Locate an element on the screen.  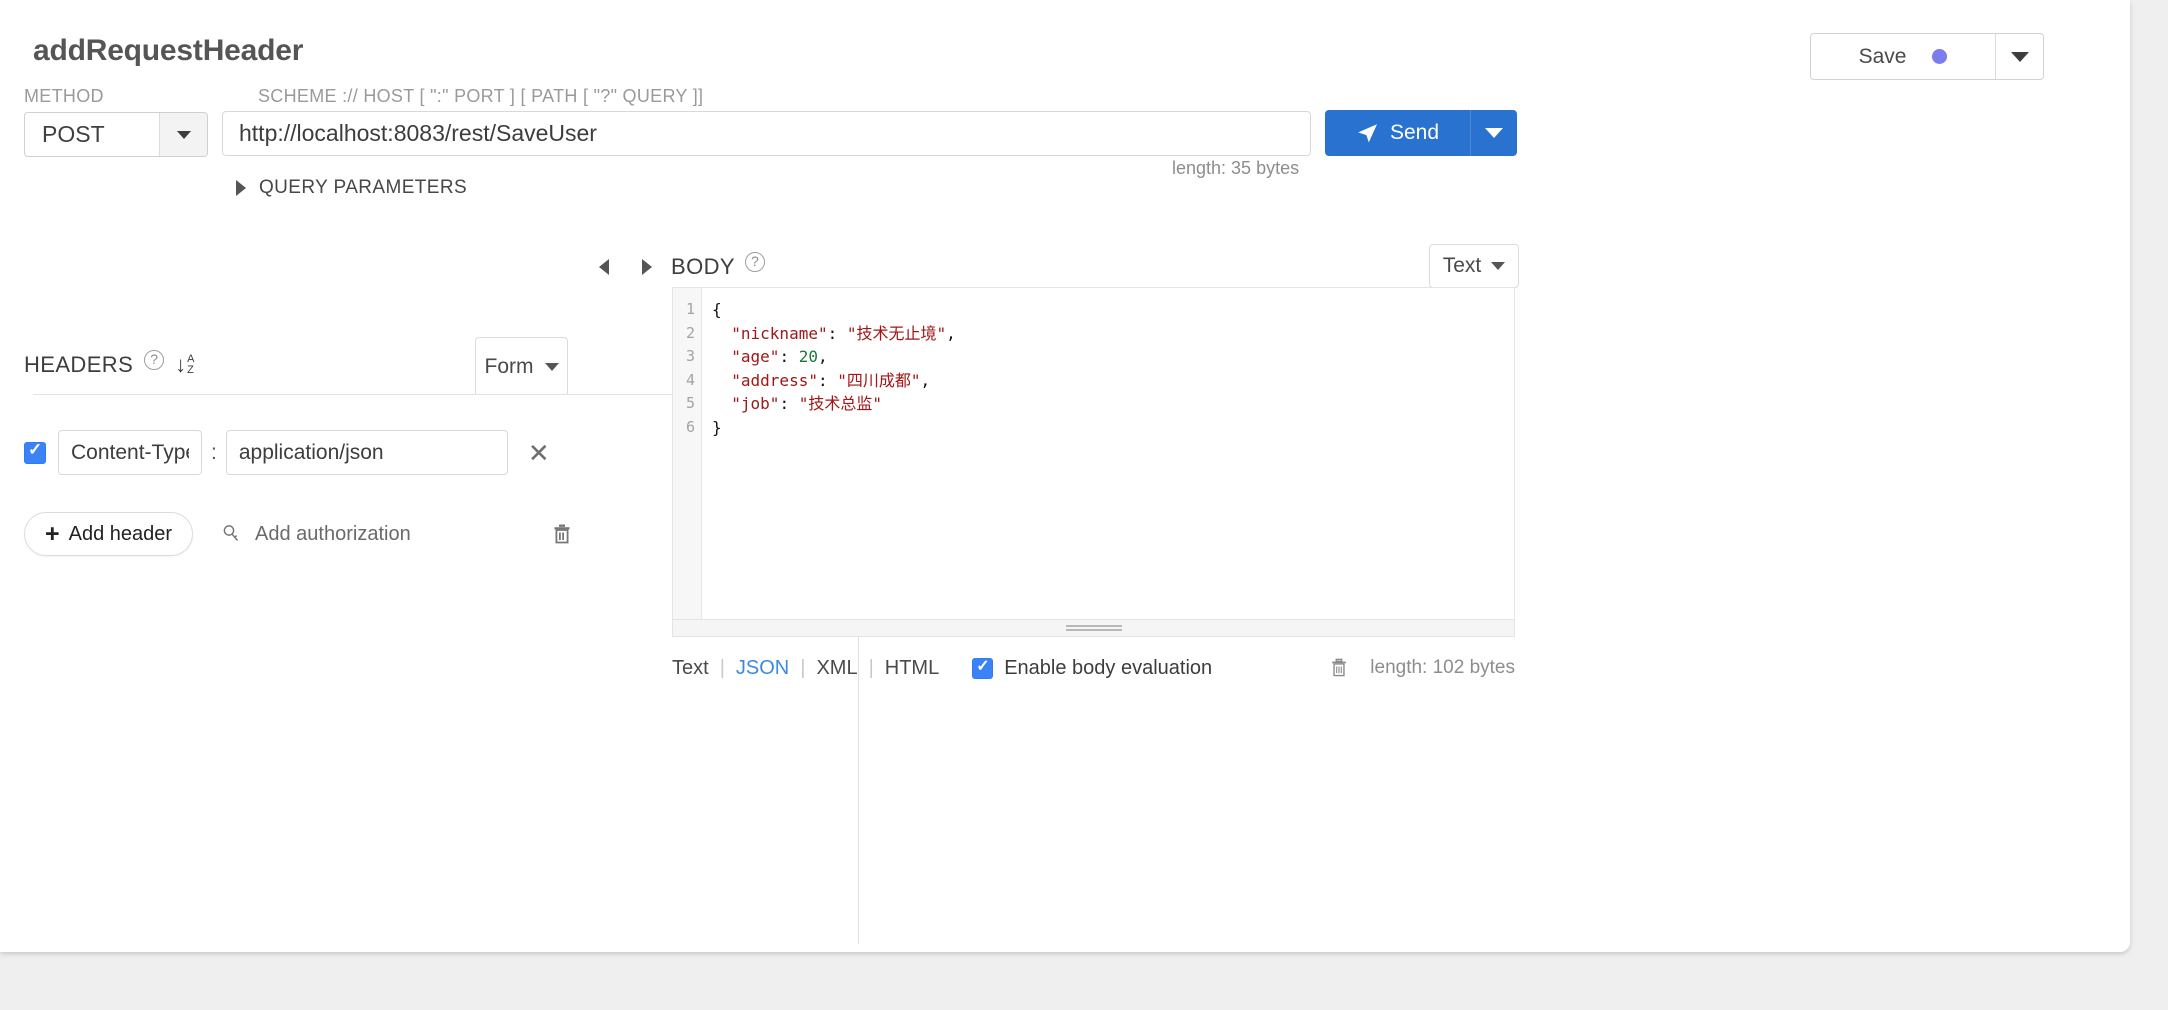
save-button: Save is located at coordinates (1903, 56).